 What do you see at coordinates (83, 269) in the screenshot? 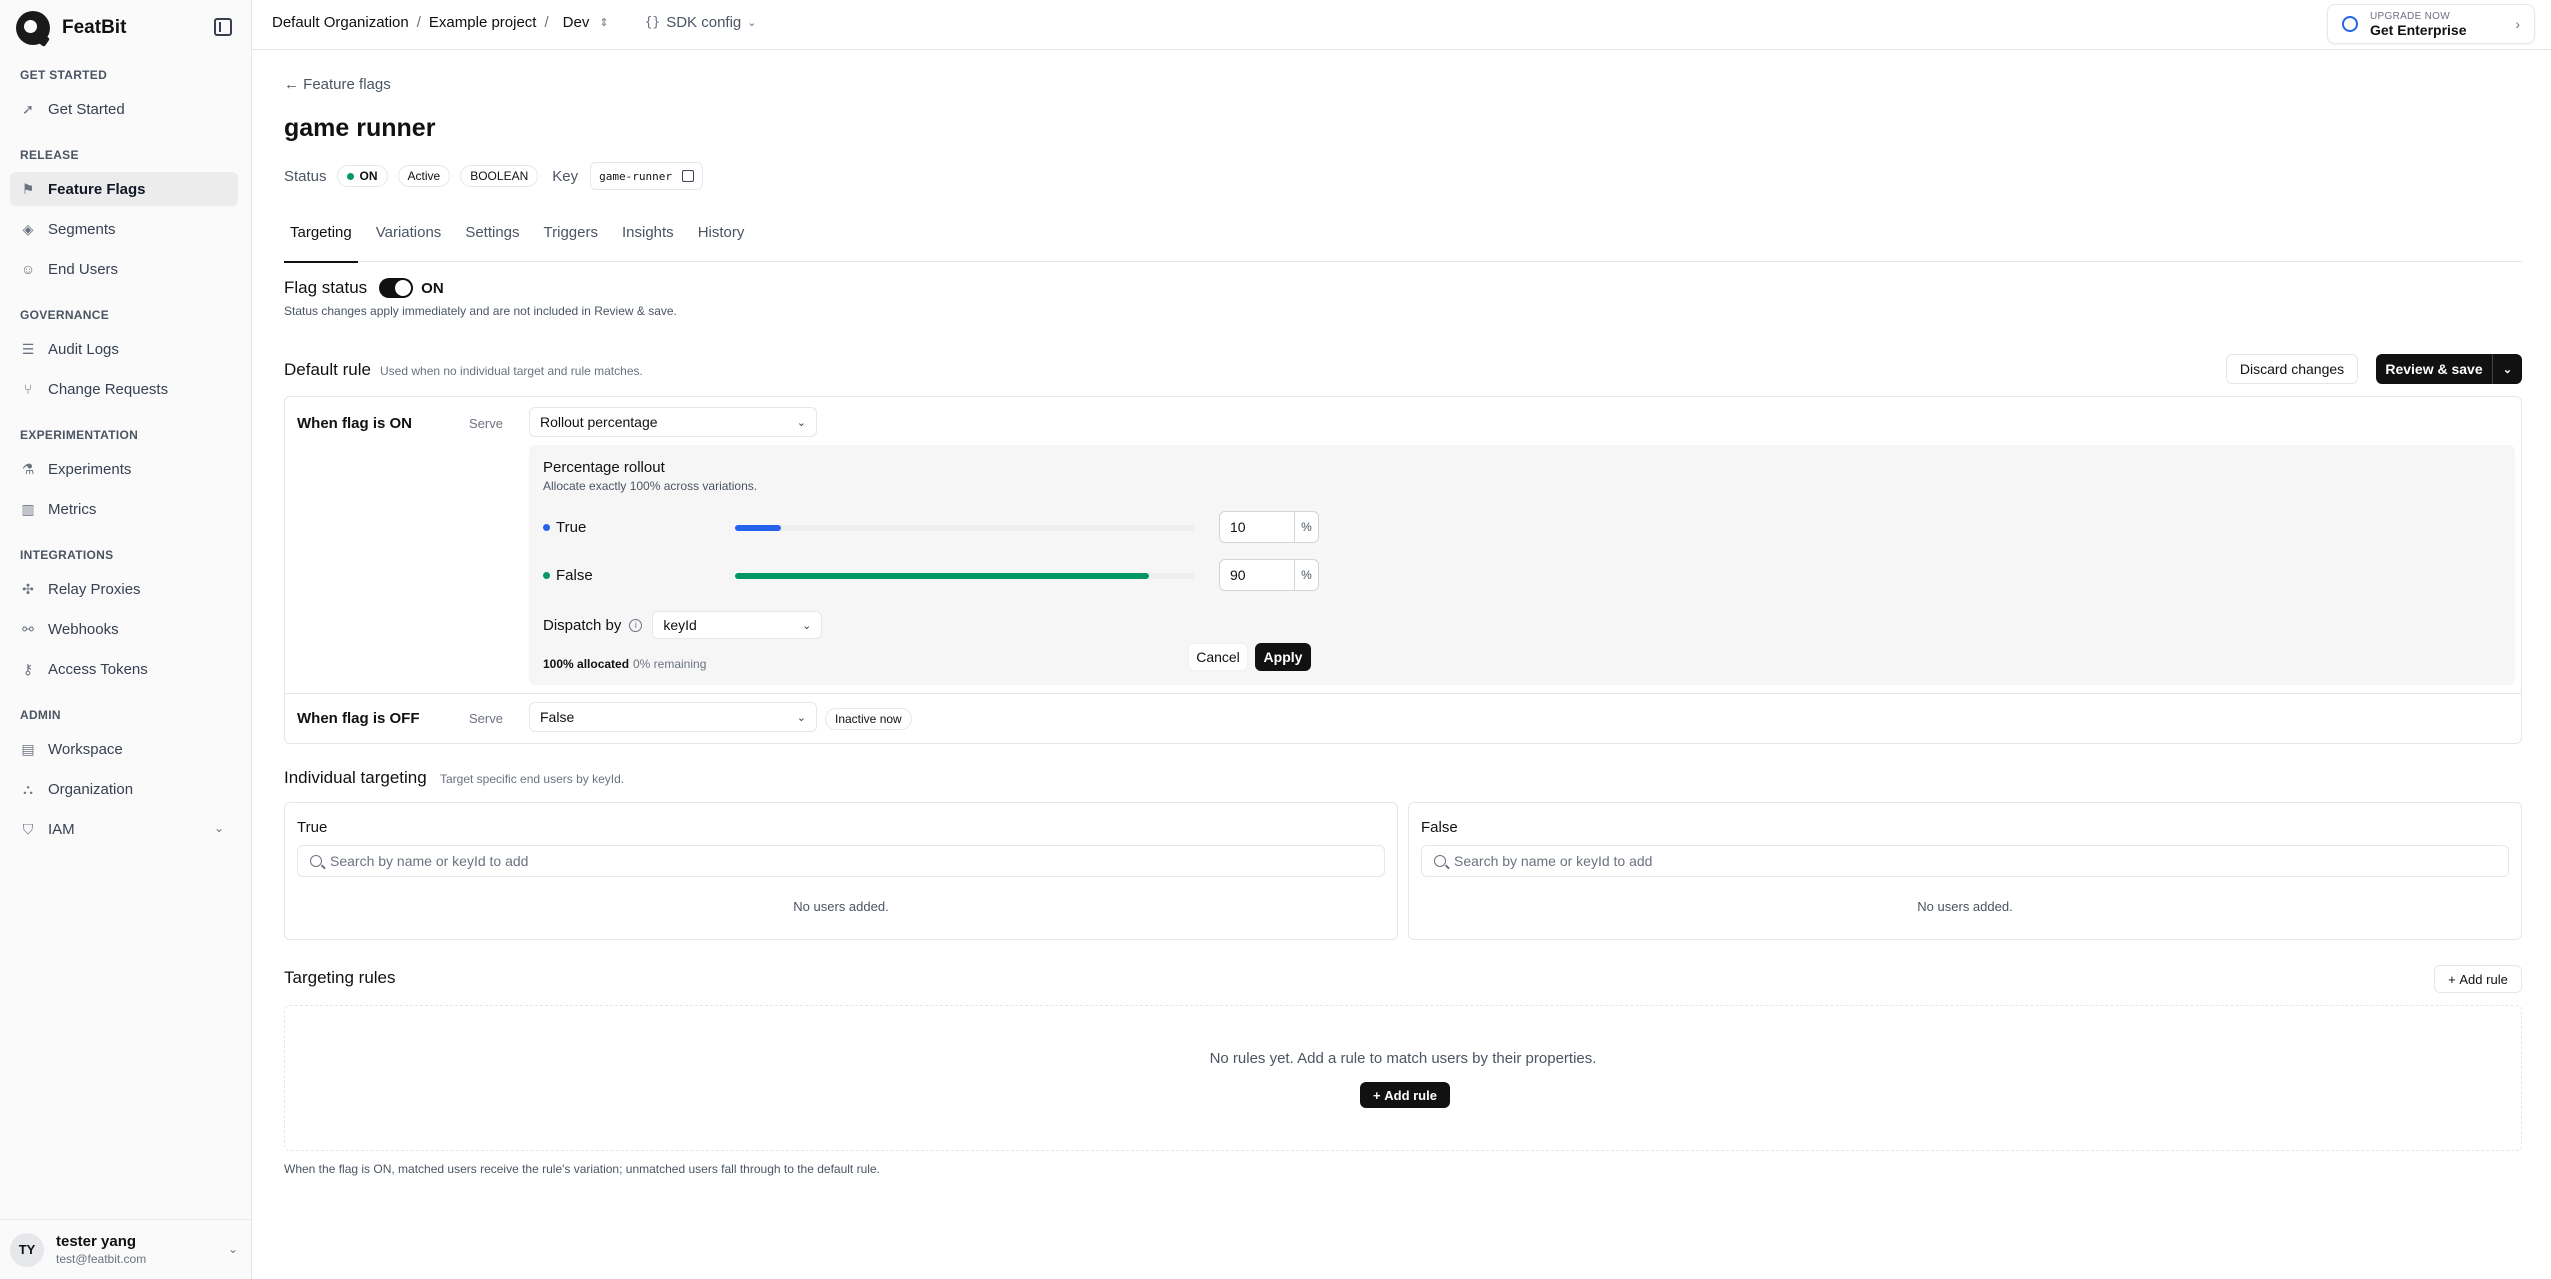
I see `sidebar-item-label: End Users` at bounding box center [83, 269].